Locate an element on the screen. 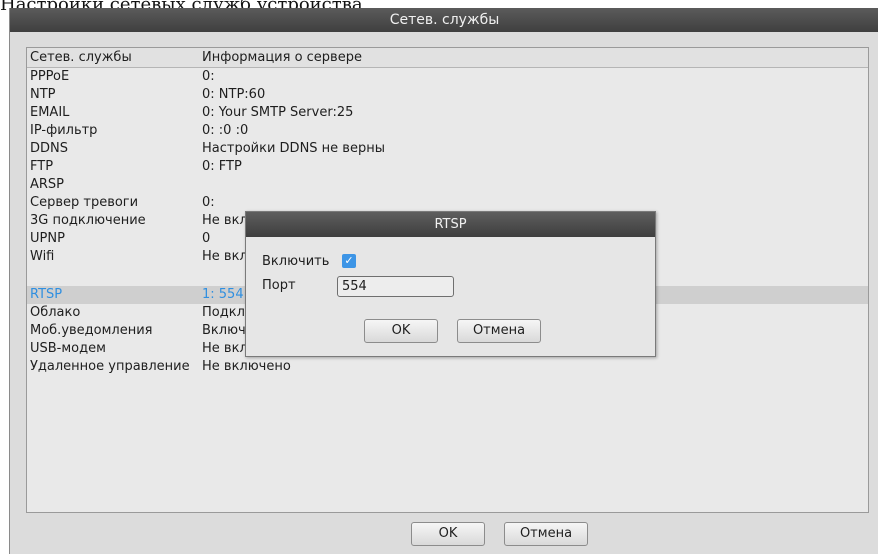 The image size is (878, 554). dialog-title: RTSP is located at coordinates (450, 224).